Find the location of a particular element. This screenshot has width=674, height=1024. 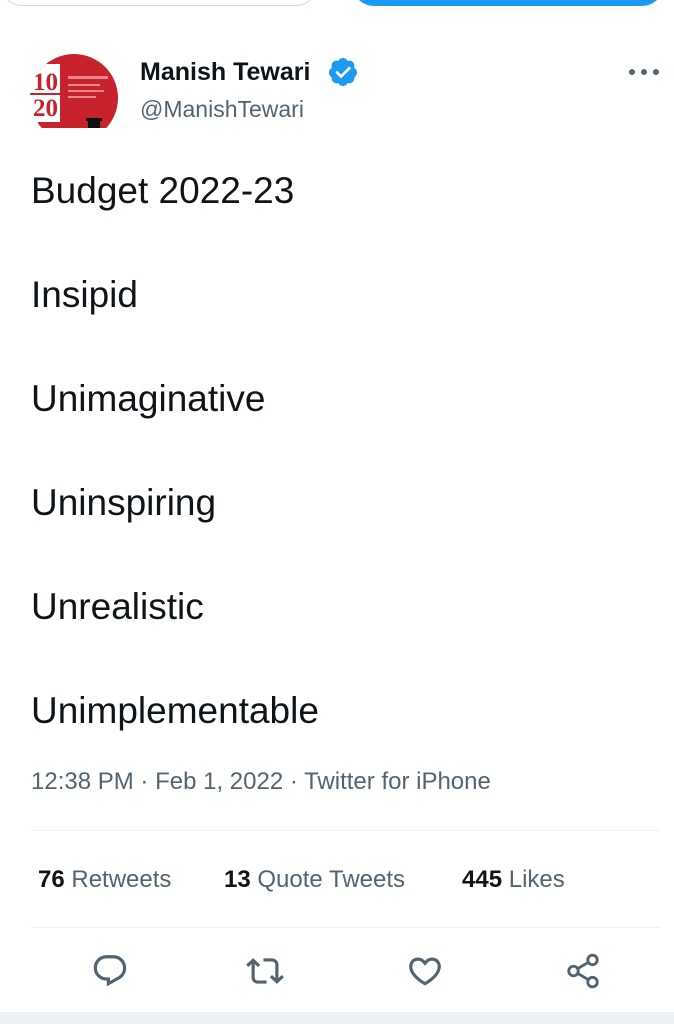

tweet-text-line: Unrealistic is located at coordinates (117, 606).